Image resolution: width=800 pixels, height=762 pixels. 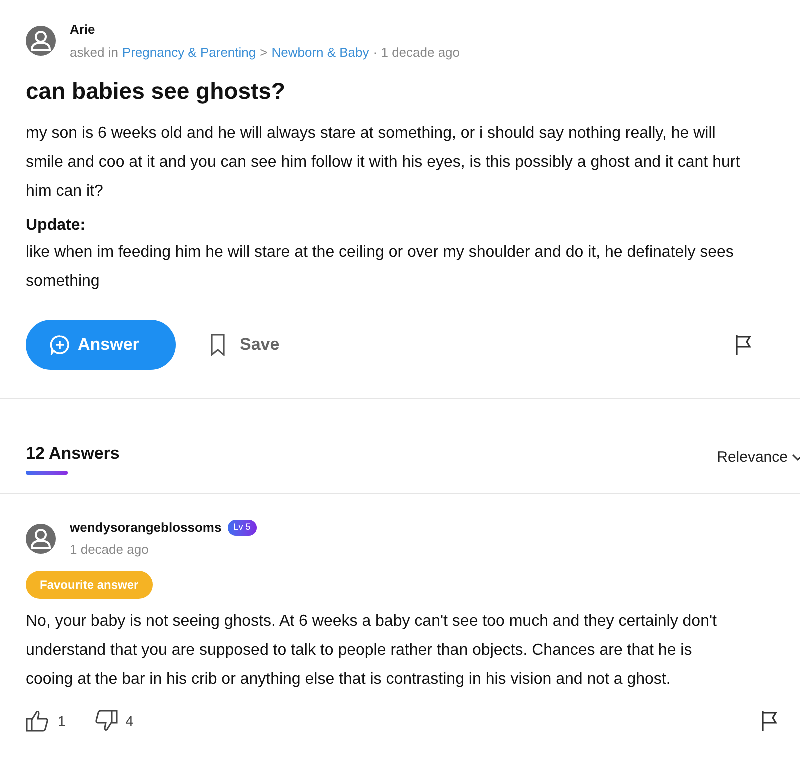 What do you see at coordinates (110, 549) in the screenshot?
I see `answer-time: 1 decade ago` at bounding box center [110, 549].